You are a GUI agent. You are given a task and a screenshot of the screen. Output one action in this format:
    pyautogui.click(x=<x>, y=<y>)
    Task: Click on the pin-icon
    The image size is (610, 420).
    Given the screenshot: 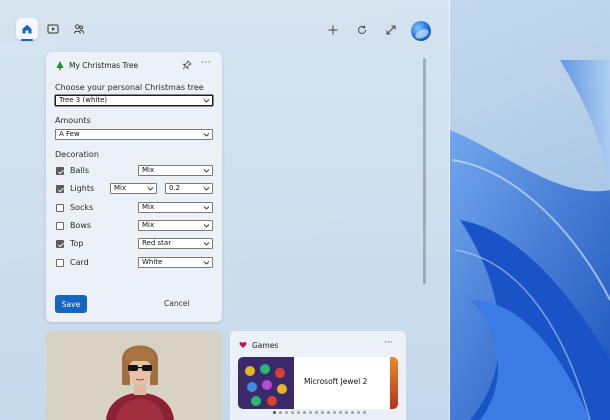 What is the action you would take?
    pyautogui.click(x=187, y=65)
    